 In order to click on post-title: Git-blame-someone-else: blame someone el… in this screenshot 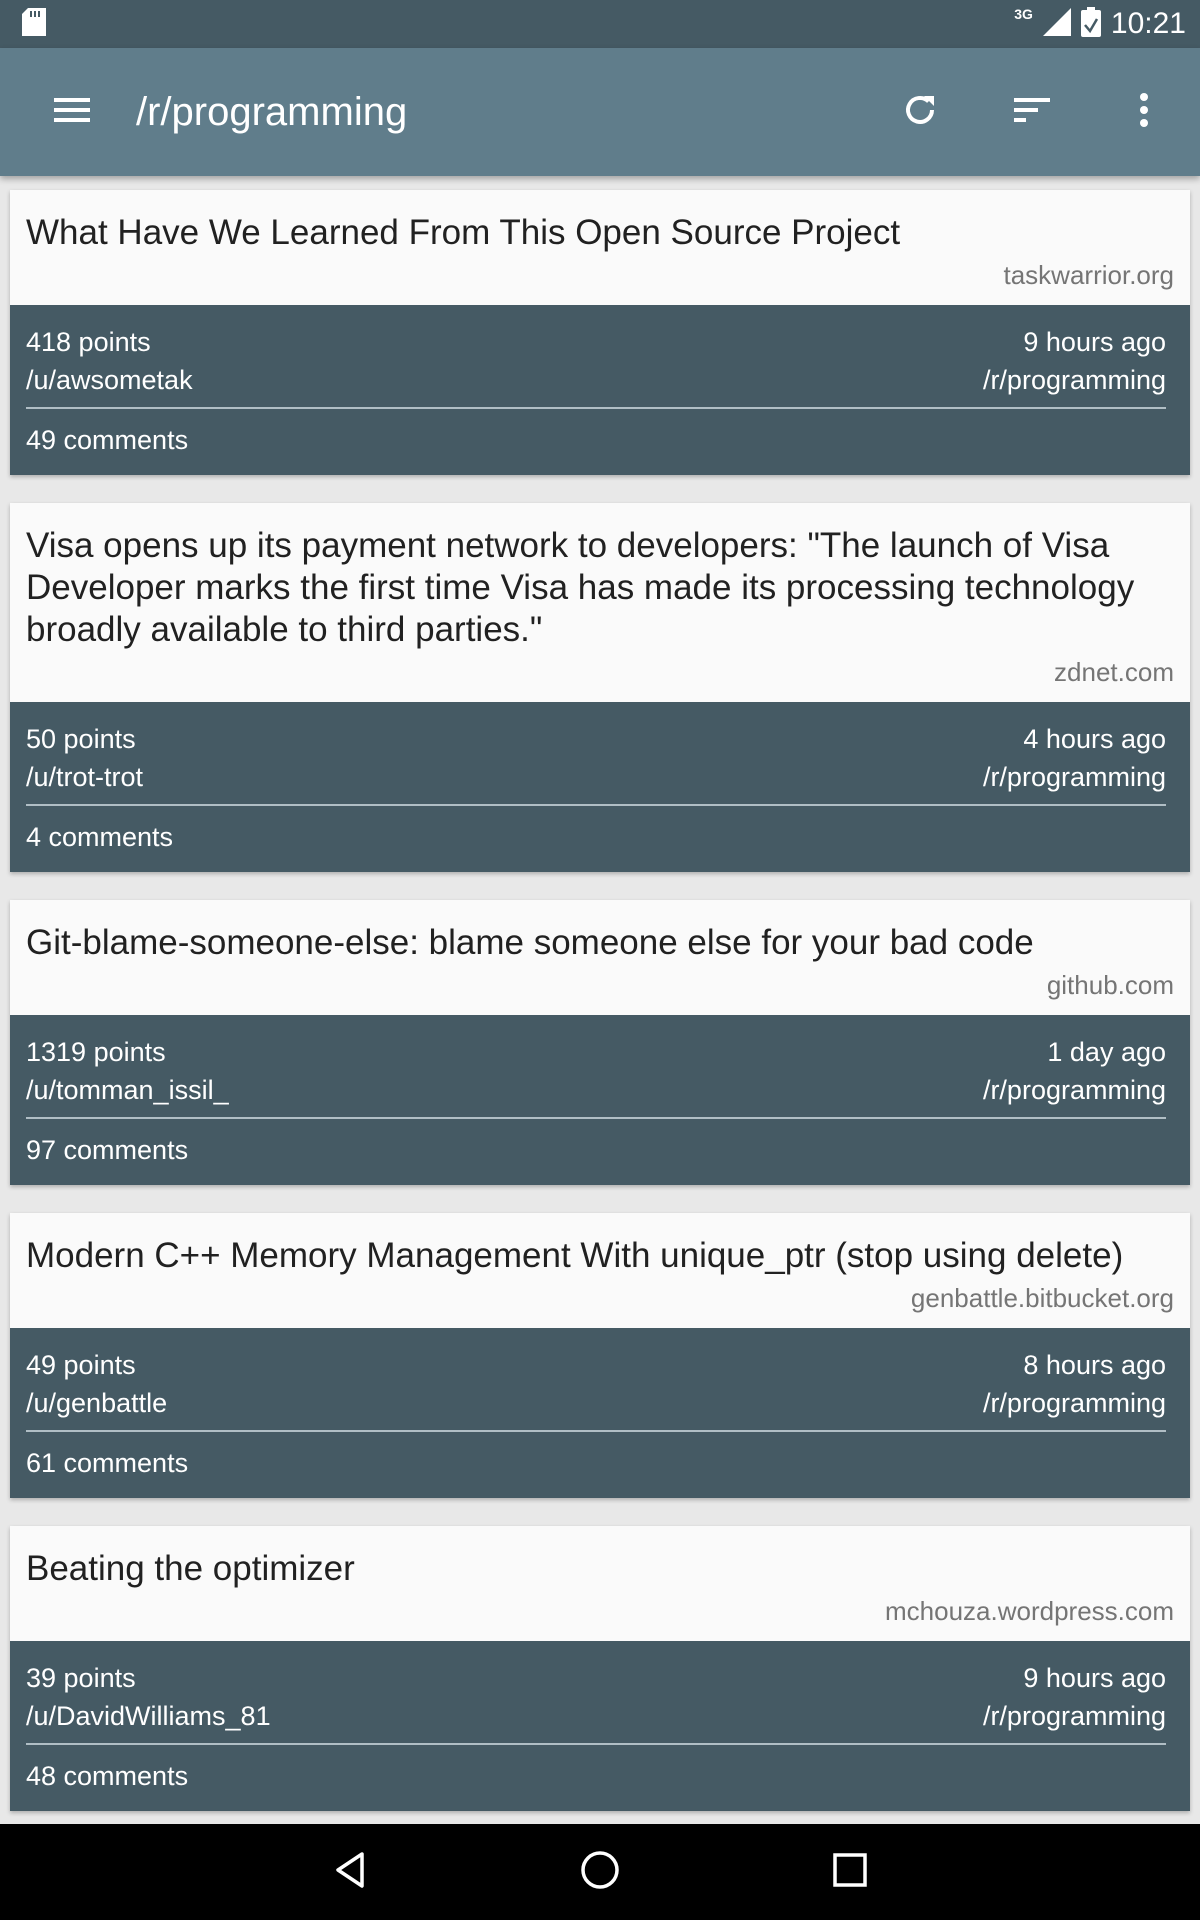, I will do `click(530, 942)`.